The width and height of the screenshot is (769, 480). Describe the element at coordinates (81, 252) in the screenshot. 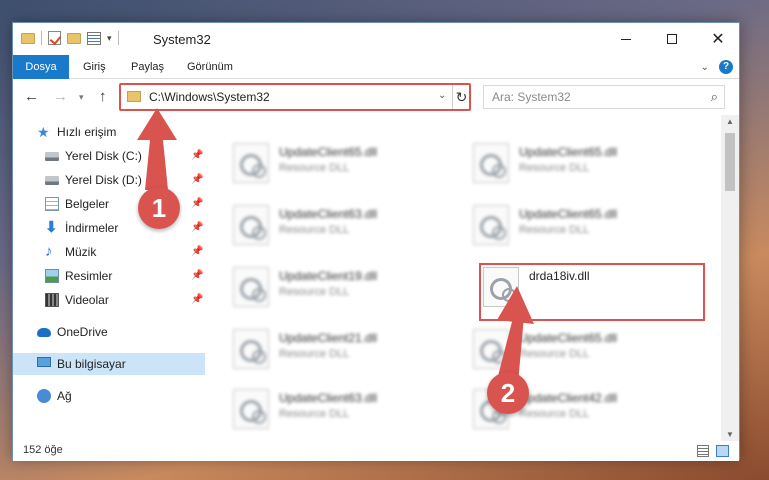

I see `sidebar-item-label: Müzik` at that location.